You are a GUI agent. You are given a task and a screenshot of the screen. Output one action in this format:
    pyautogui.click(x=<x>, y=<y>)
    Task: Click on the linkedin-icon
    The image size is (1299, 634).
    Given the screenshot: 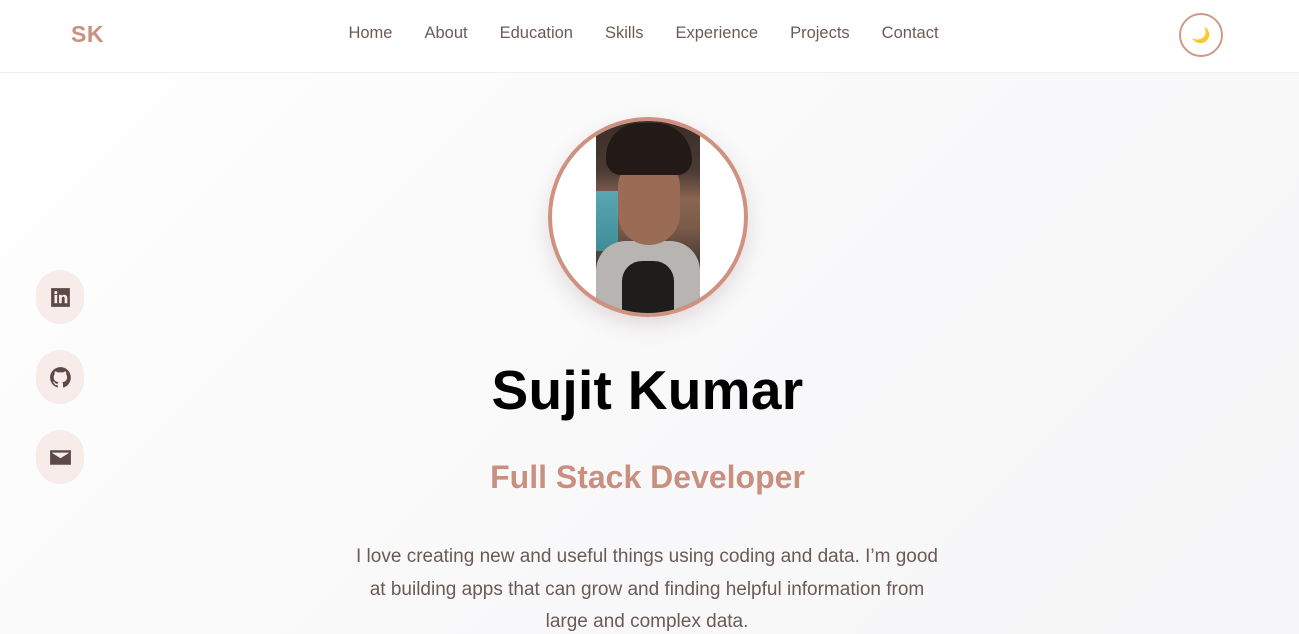 What is the action you would take?
    pyautogui.click(x=60, y=297)
    